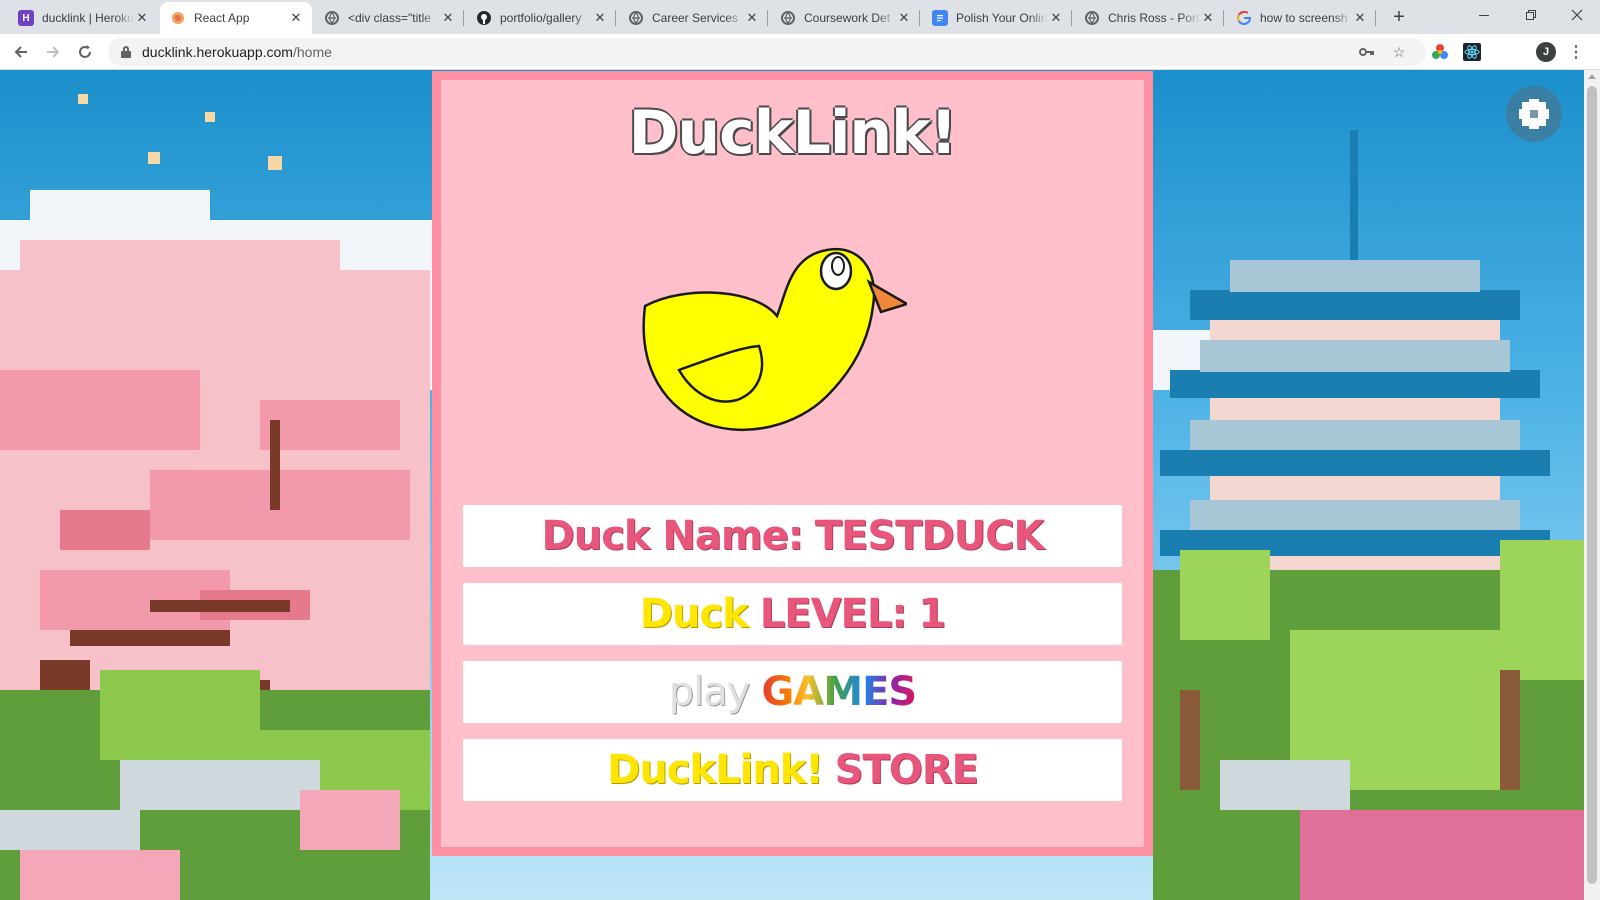  Describe the element at coordinates (839, 692) in the screenshot. I see `play-games-label: GAMES` at that location.